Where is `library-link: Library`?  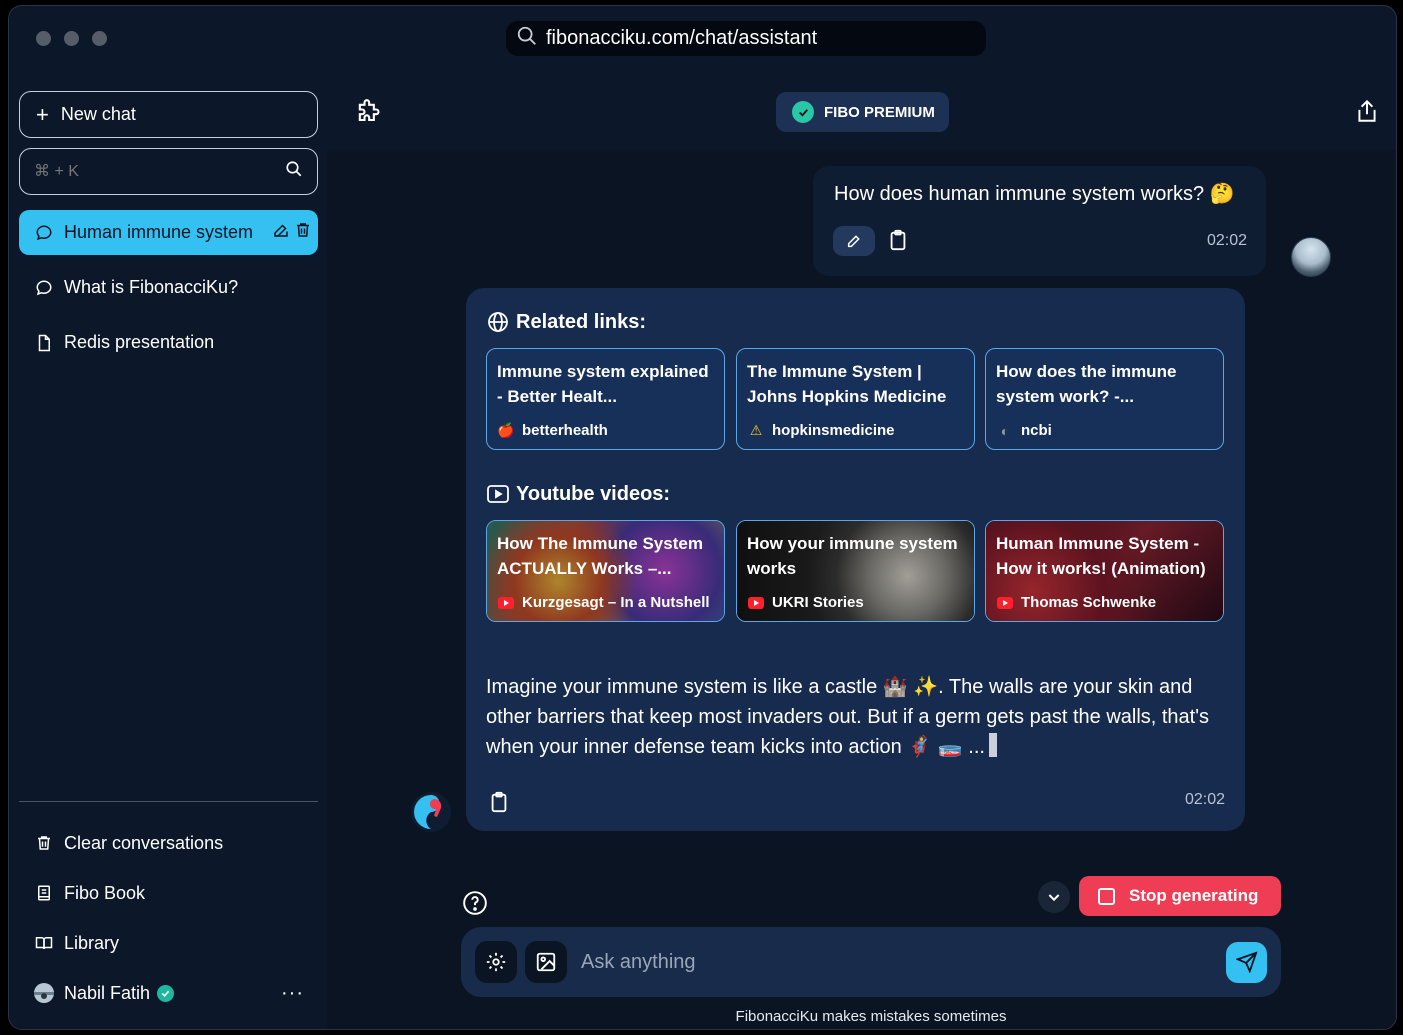 library-link: Library is located at coordinates (168, 943).